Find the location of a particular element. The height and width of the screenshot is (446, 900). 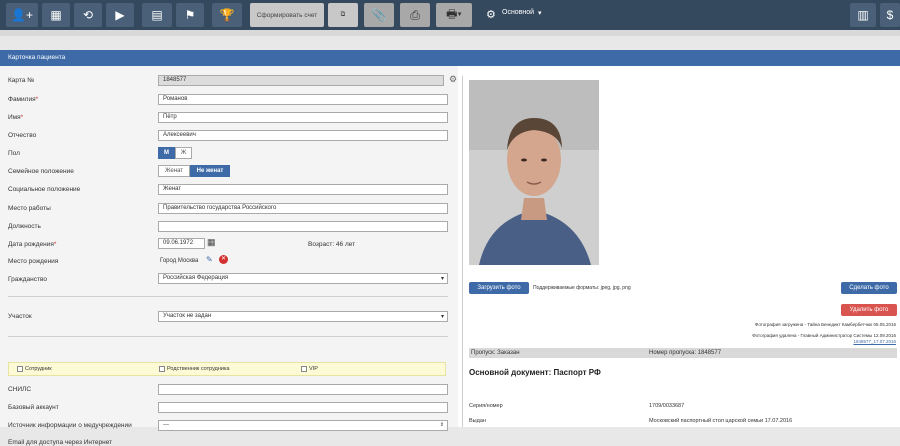

print-menu-button: 🖶▾ is located at coordinates (454, 15).